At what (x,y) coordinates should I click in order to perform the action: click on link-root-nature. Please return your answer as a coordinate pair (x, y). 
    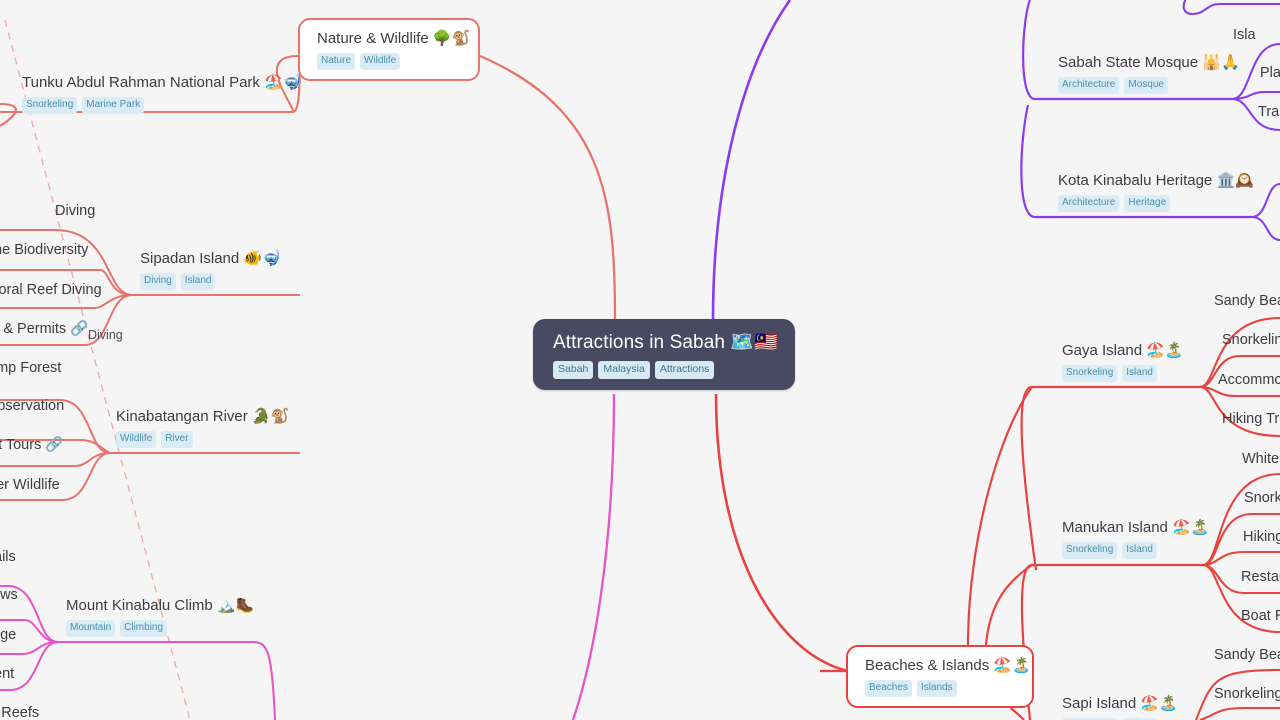
    Looking at the image, I should click on (548, 187).